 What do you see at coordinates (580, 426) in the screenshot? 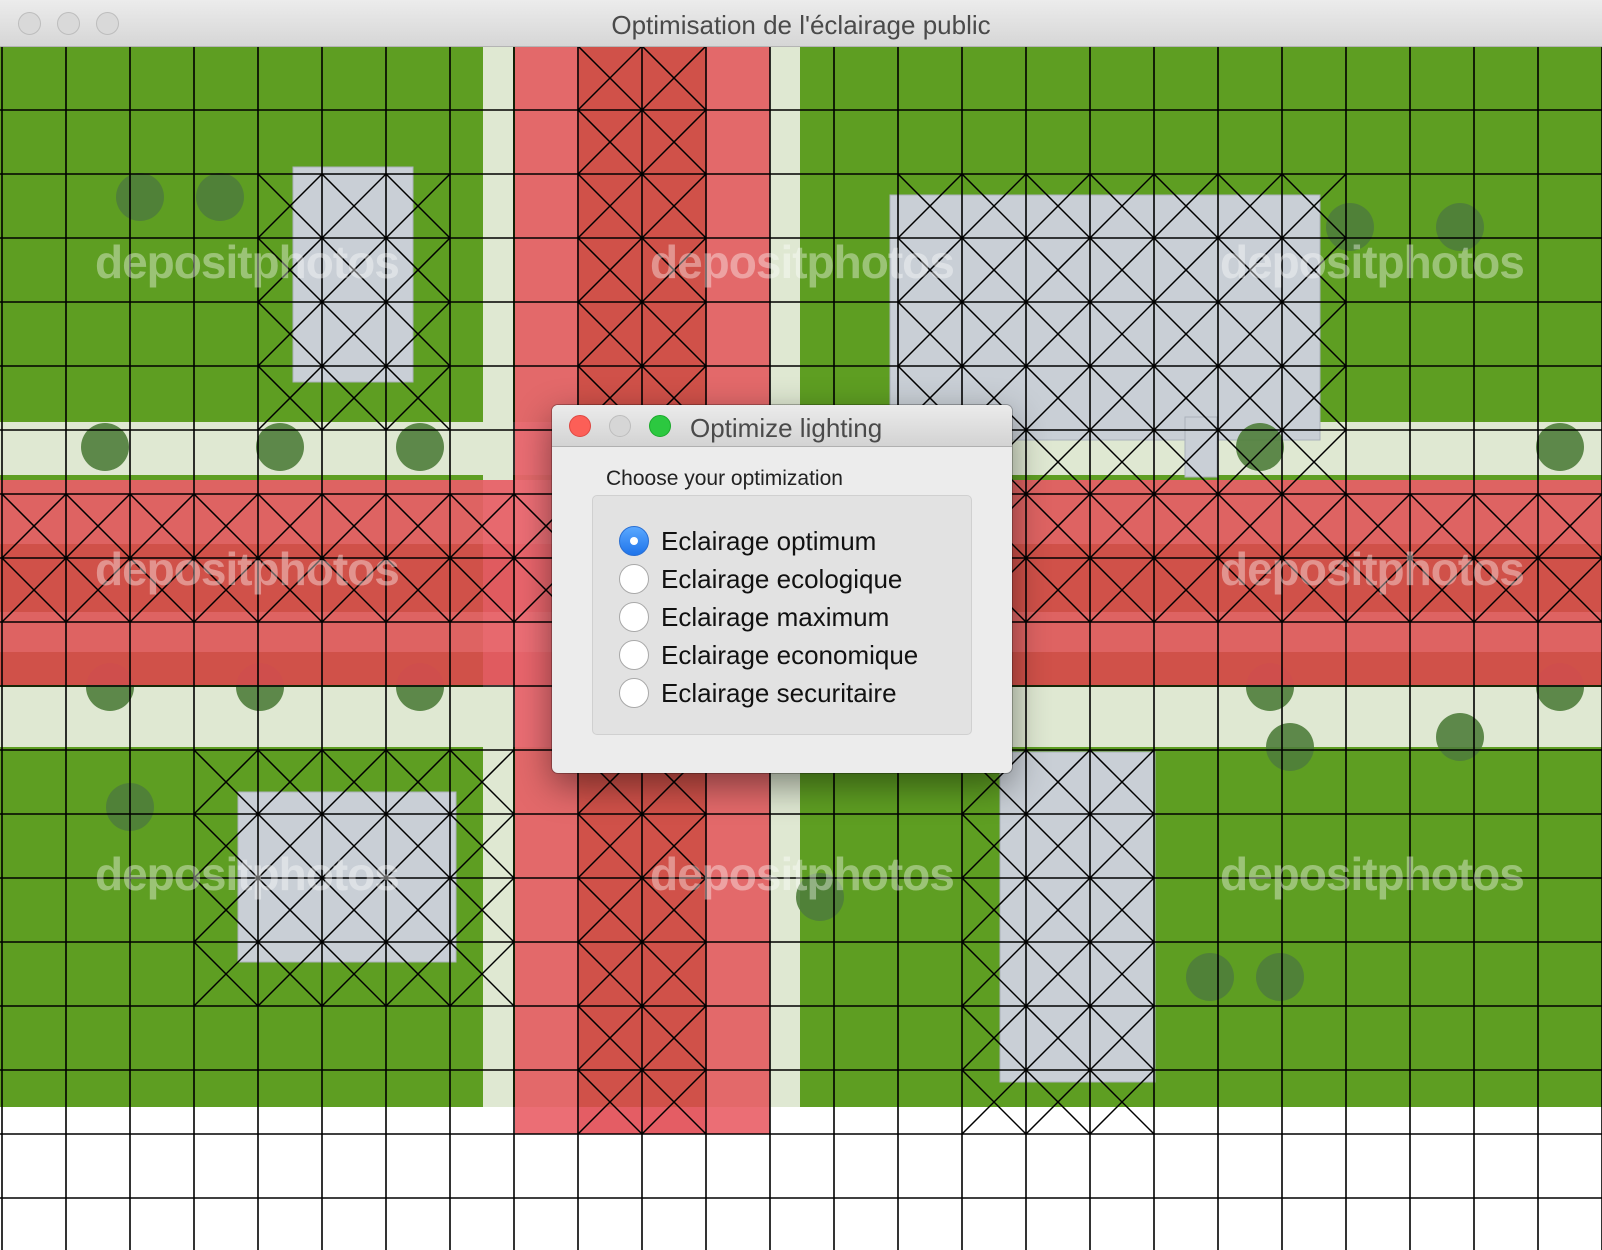
I see `dialog-close-button` at bounding box center [580, 426].